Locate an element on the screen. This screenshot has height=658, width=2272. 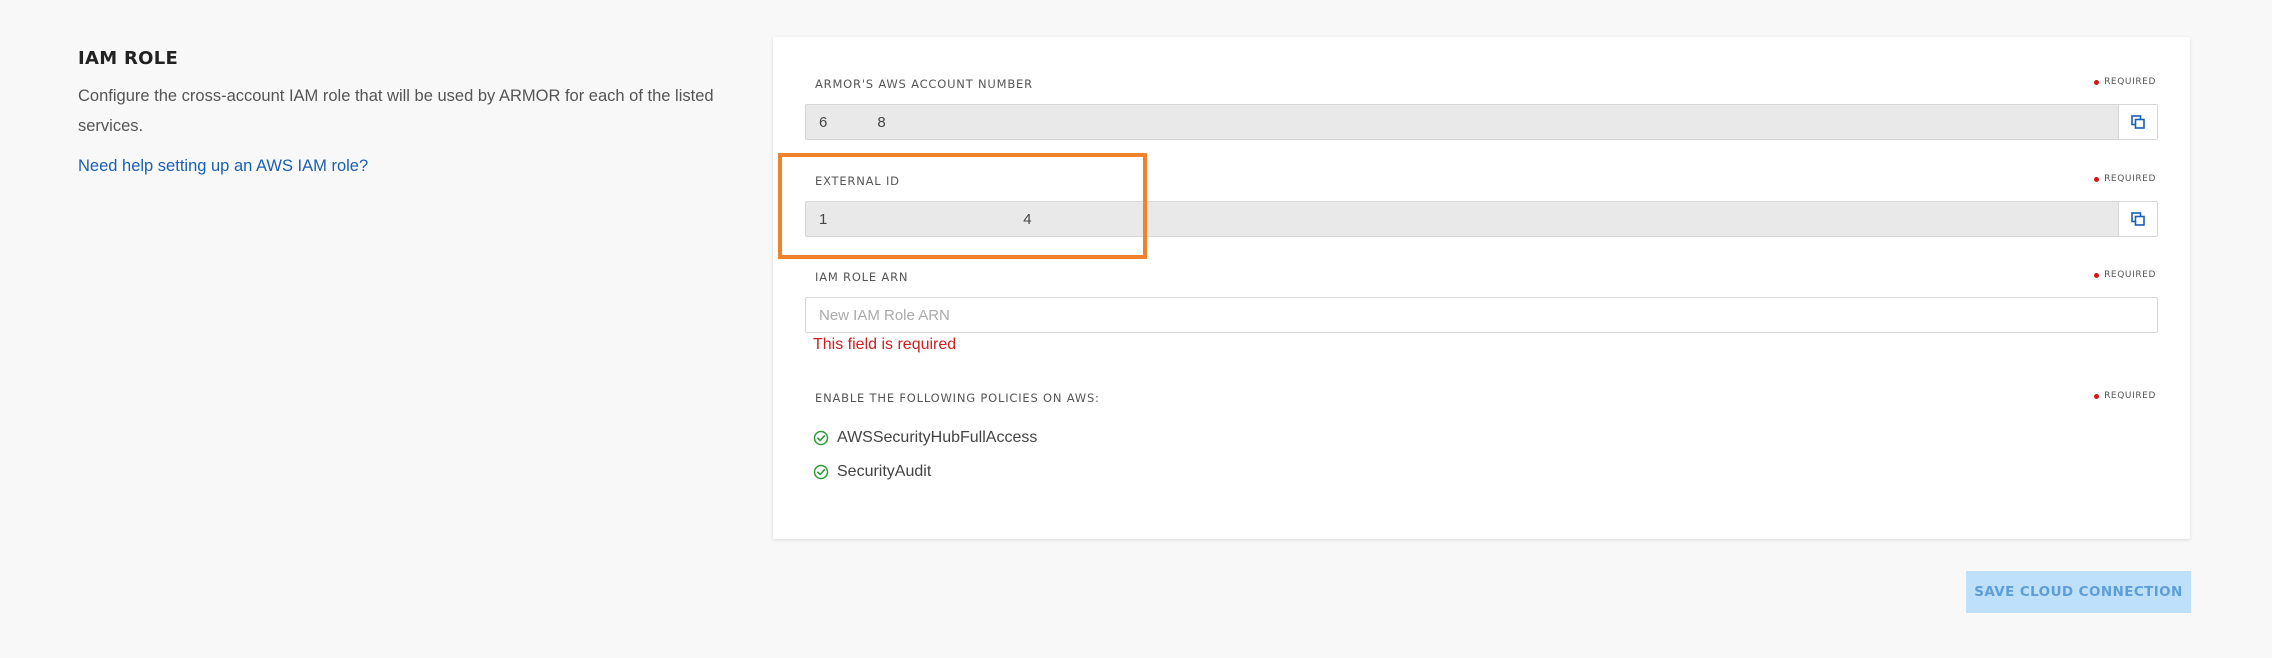
policy-list: AWSSecurityHubFullAccess SecurityAudit is located at coordinates (1481, 455).